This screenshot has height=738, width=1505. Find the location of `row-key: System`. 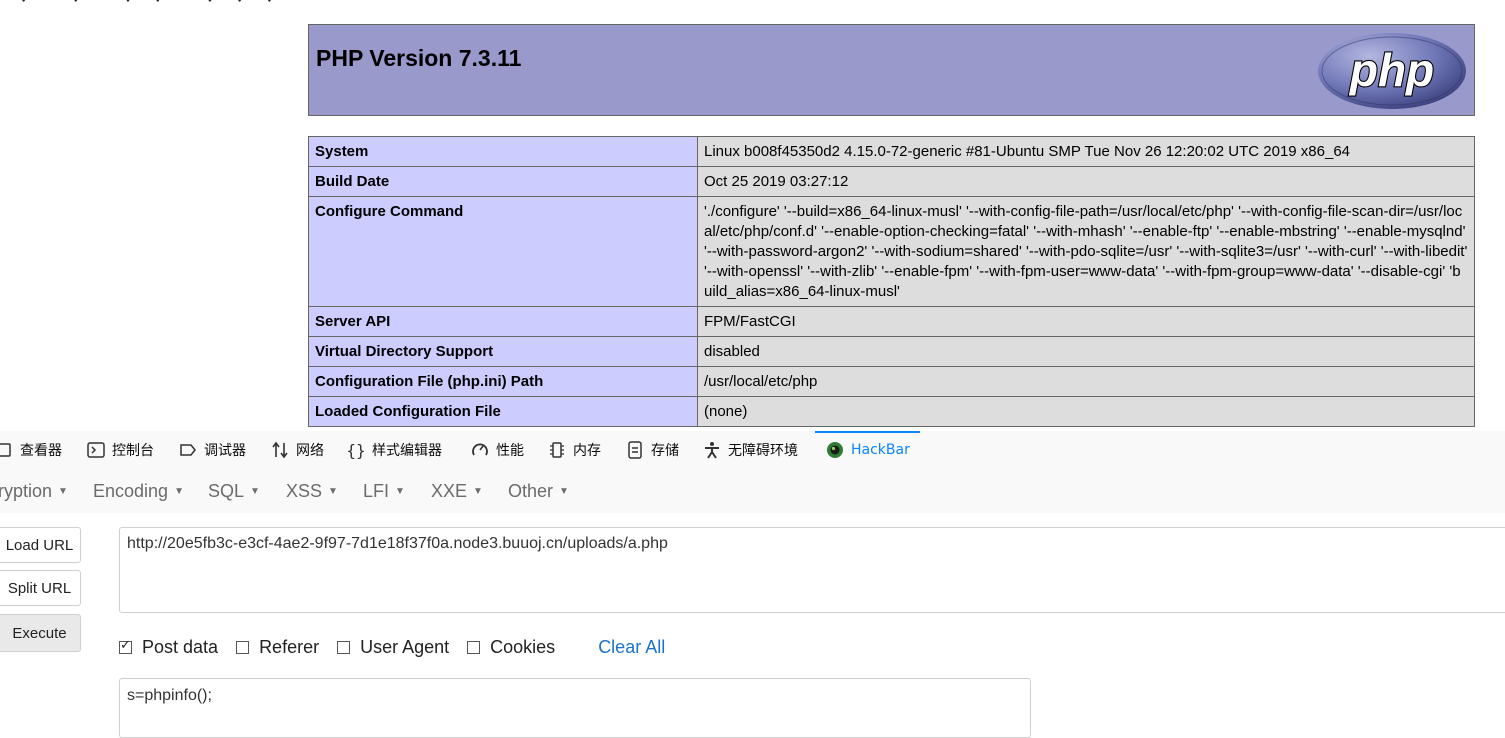

row-key: System is located at coordinates (503, 151).